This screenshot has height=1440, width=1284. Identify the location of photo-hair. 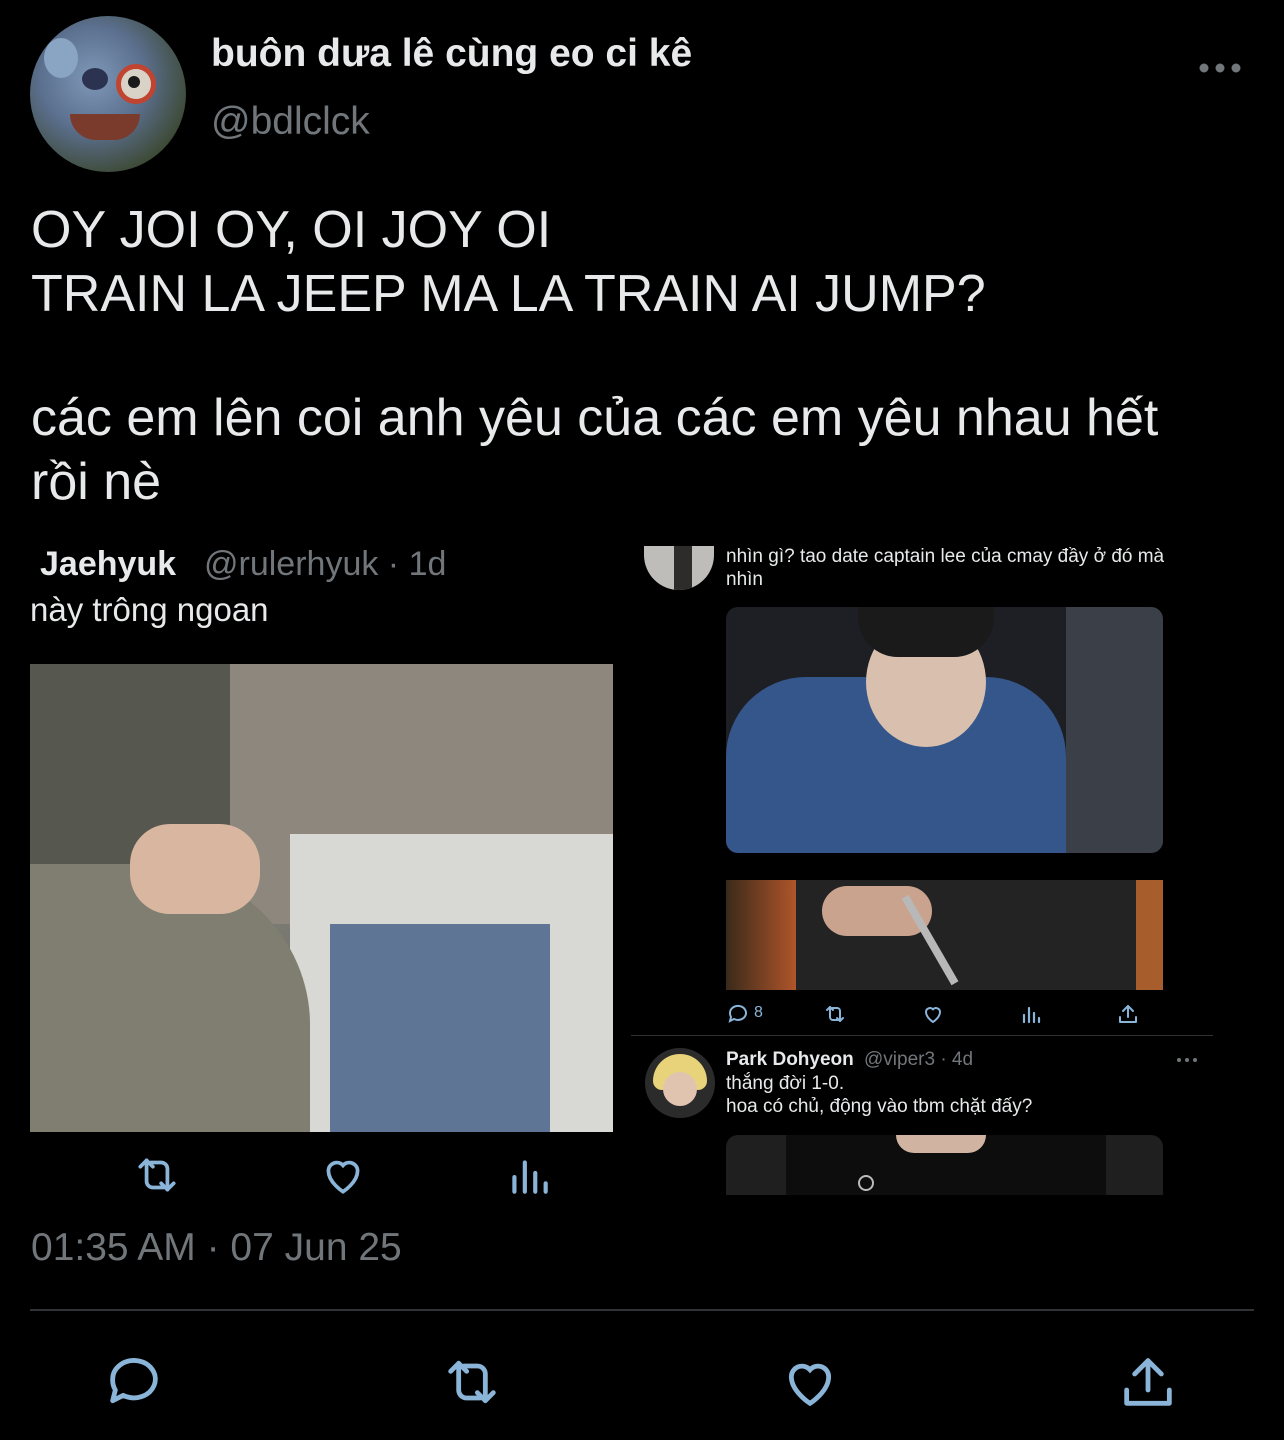
(926, 632).